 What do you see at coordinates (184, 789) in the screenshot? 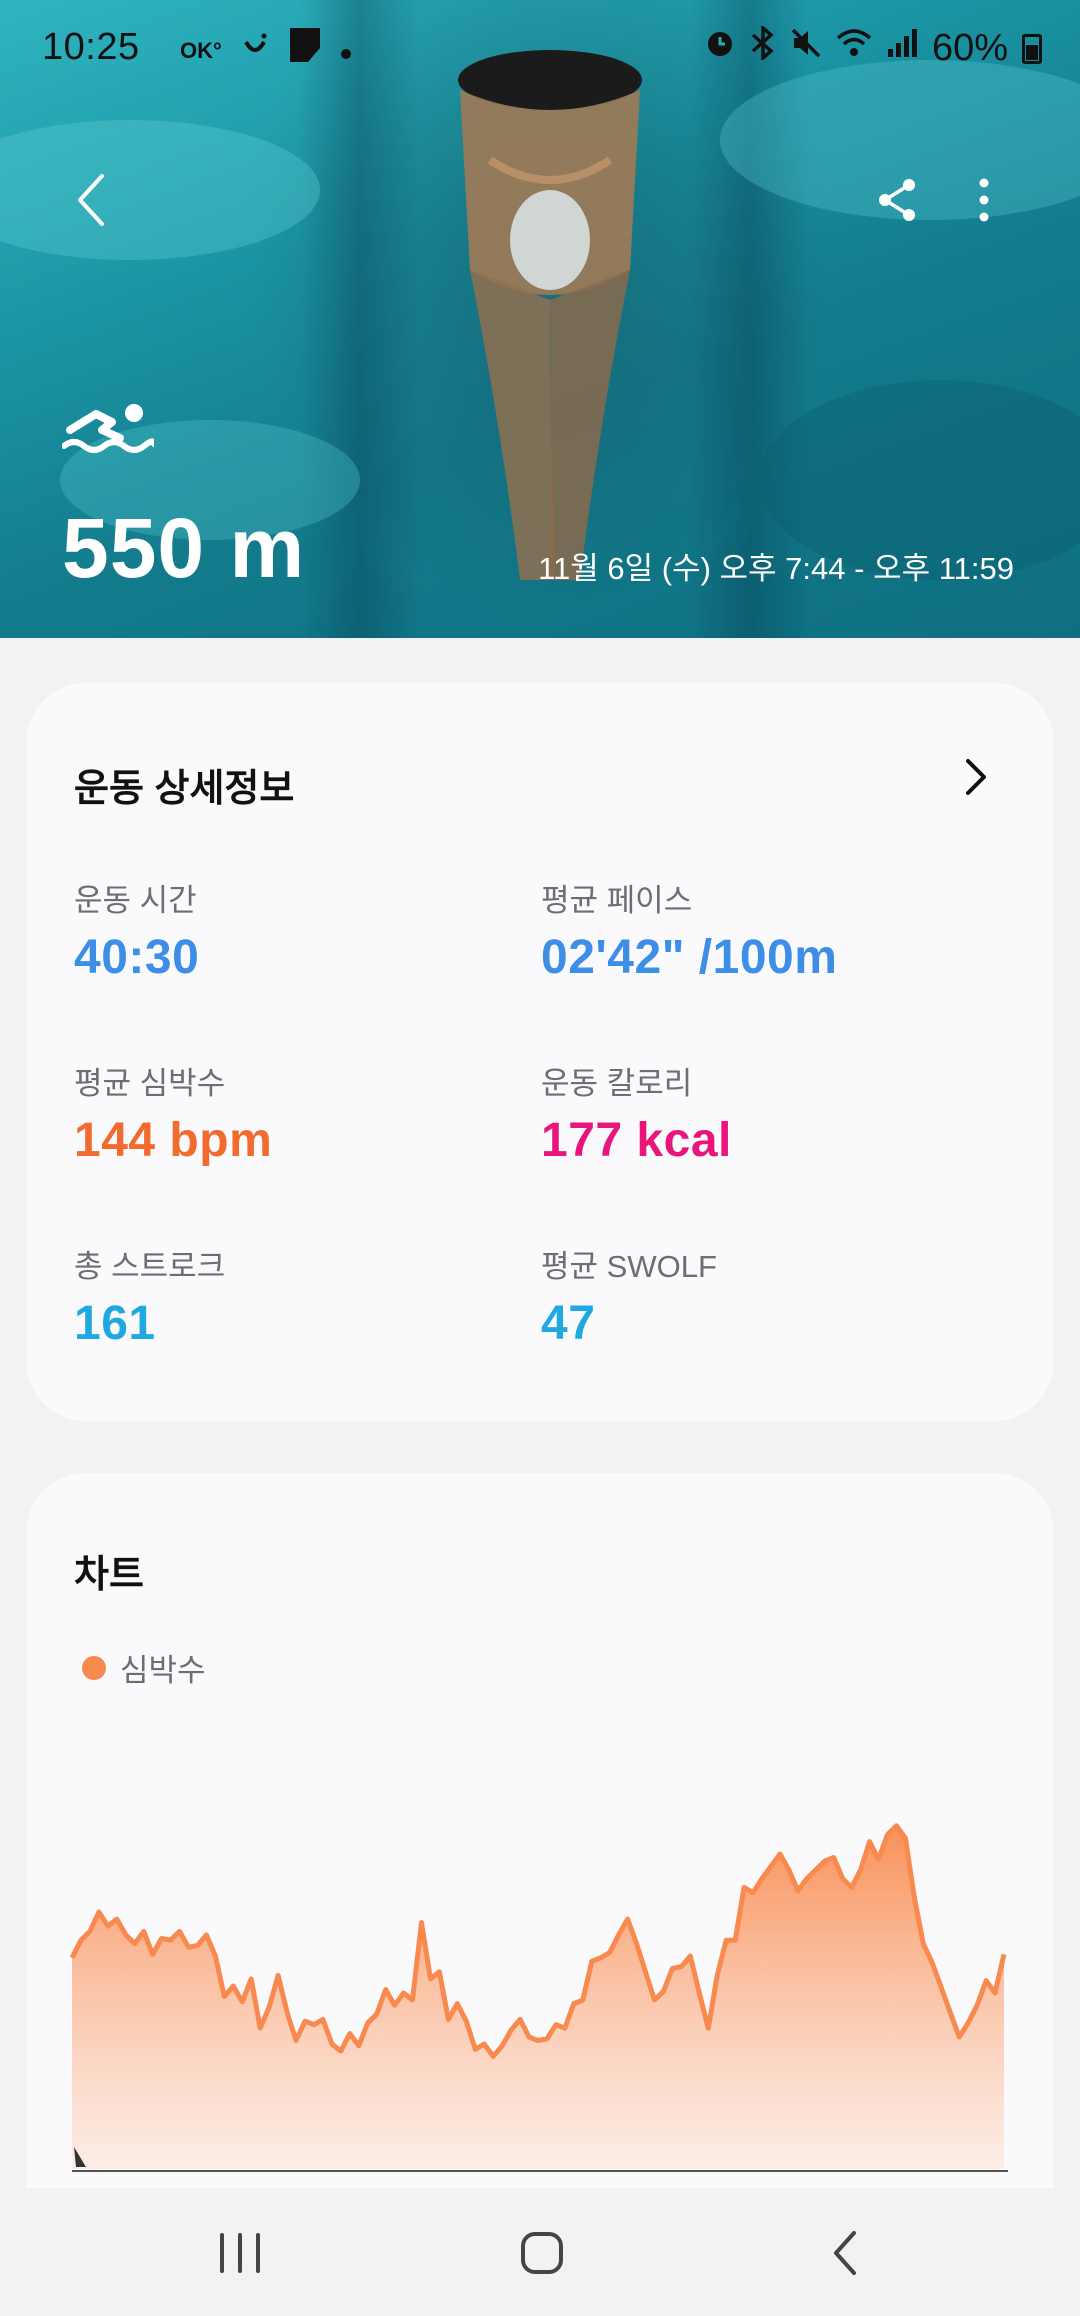
I see `details-title: 운동 상세정보` at bounding box center [184, 789].